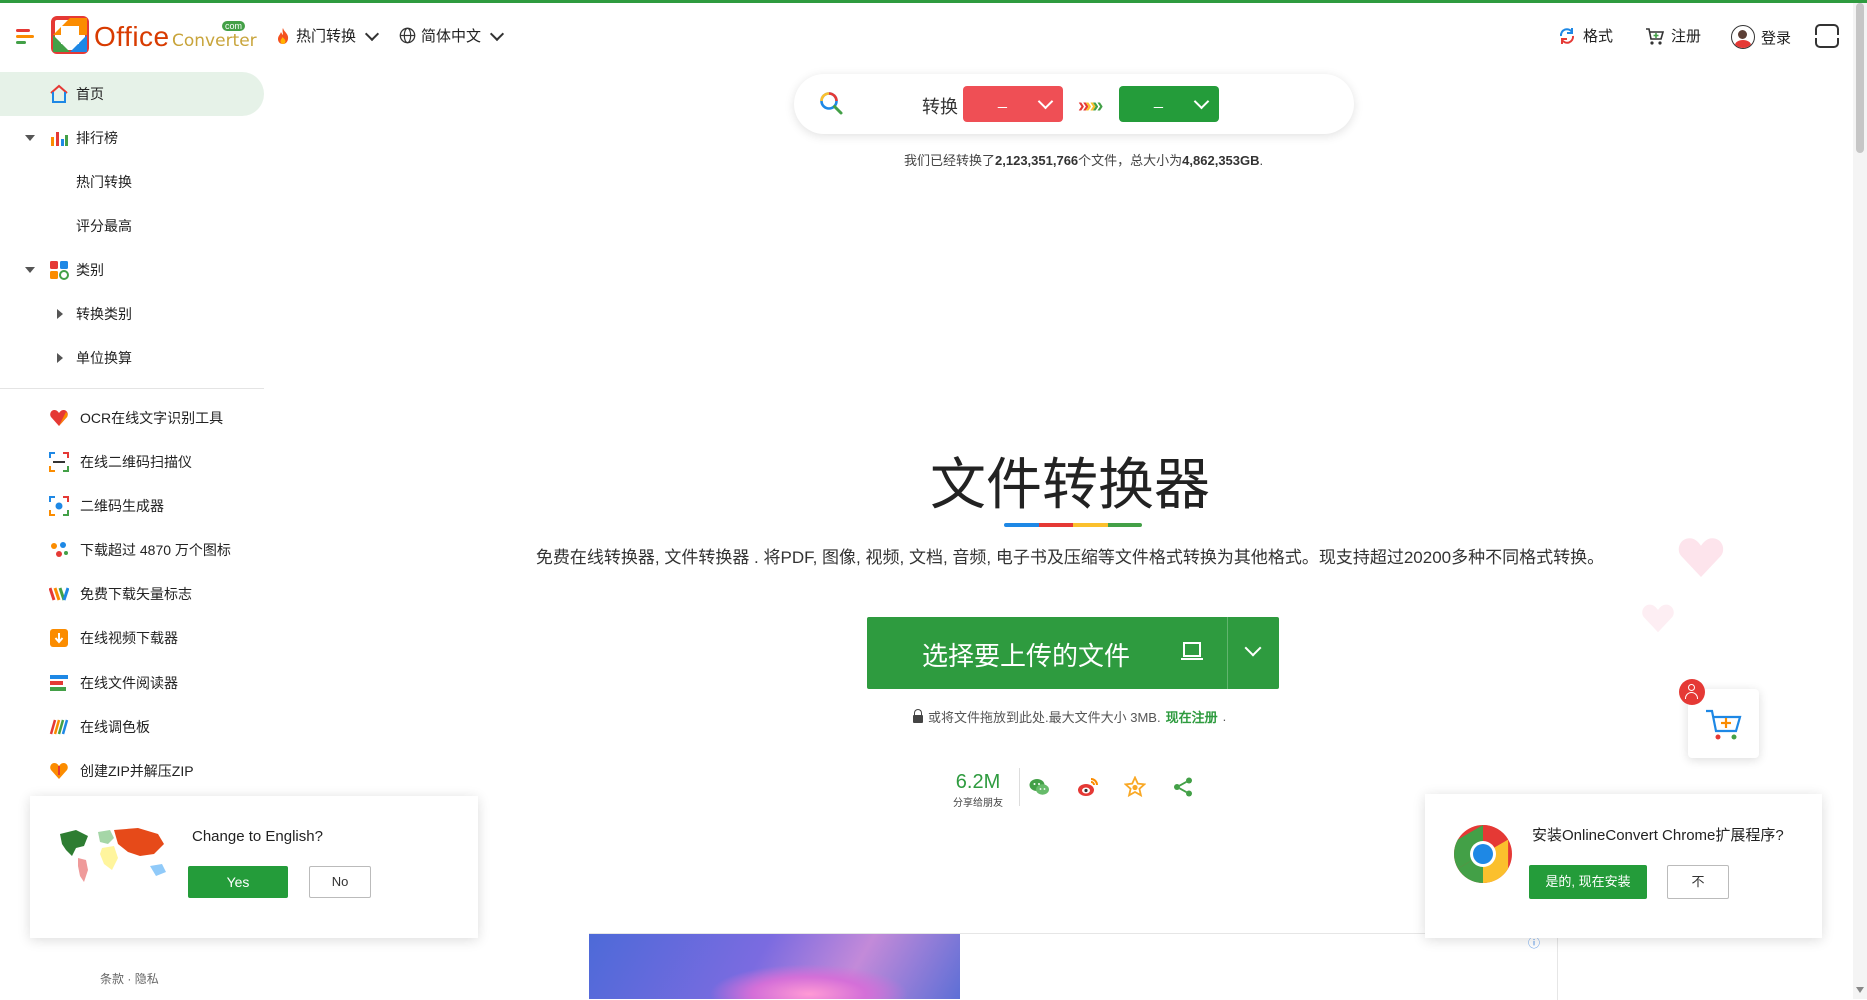 The image size is (1867, 1000). What do you see at coordinates (132, 358) in the screenshot?
I see `sidebar-item-unit-convert: 单位换算` at bounding box center [132, 358].